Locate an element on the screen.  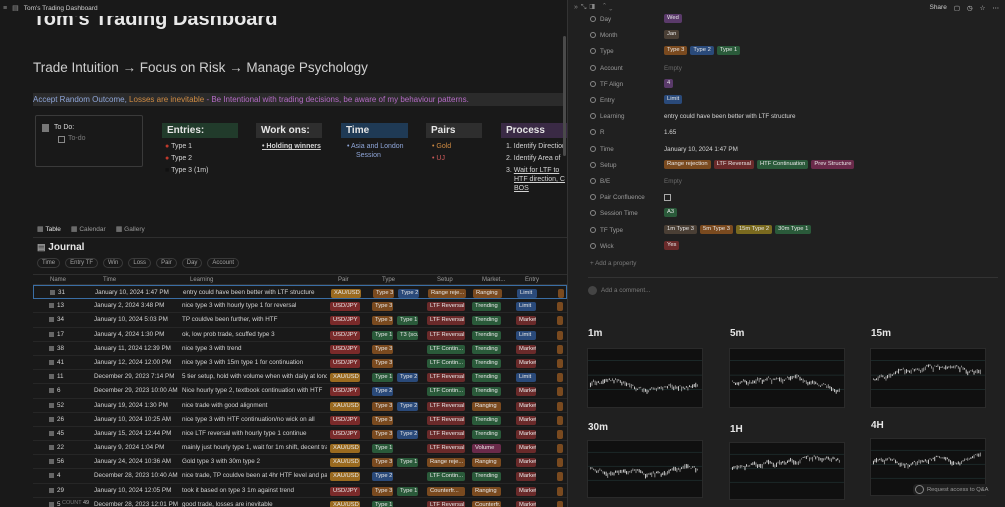
property-value: January 10, 2024 1:47 PM is located at coordinates (701, 150).